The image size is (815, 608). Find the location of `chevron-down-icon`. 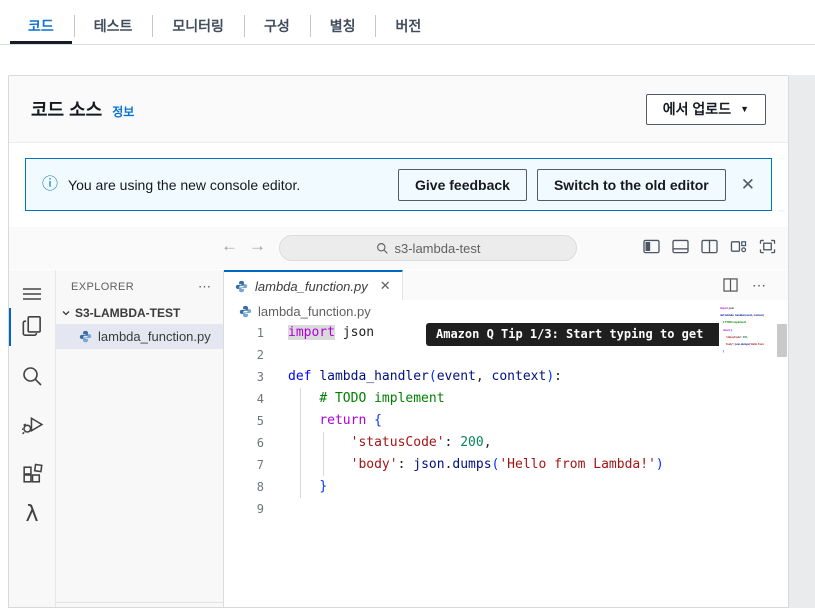

chevron-down-icon is located at coordinates (66, 312).